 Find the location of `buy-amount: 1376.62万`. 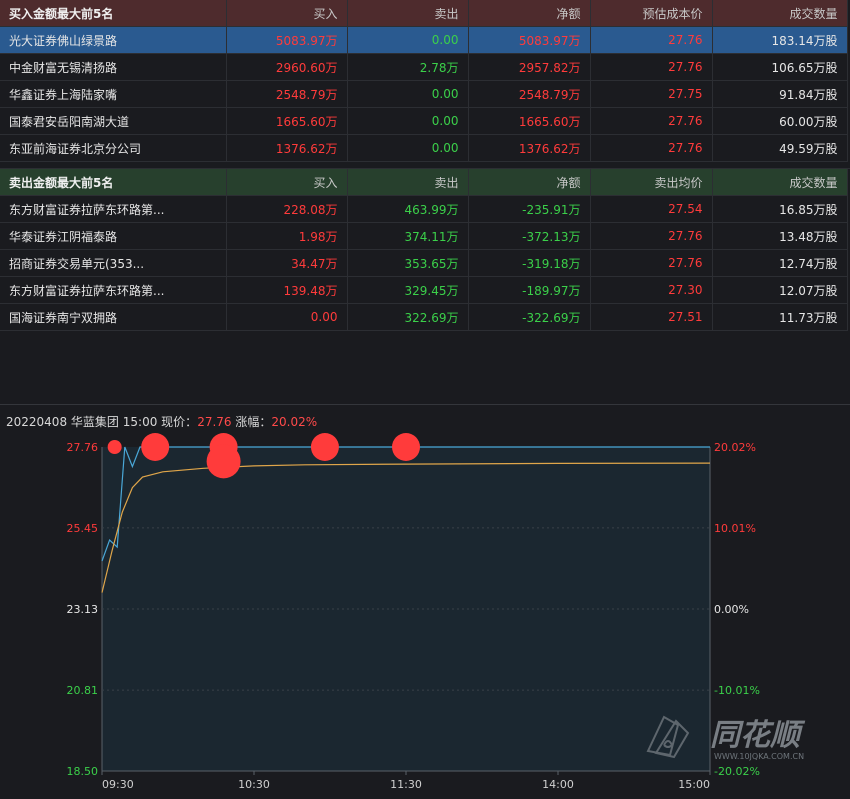

buy-amount: 1376.62万 is located at coordinates (287, 148).